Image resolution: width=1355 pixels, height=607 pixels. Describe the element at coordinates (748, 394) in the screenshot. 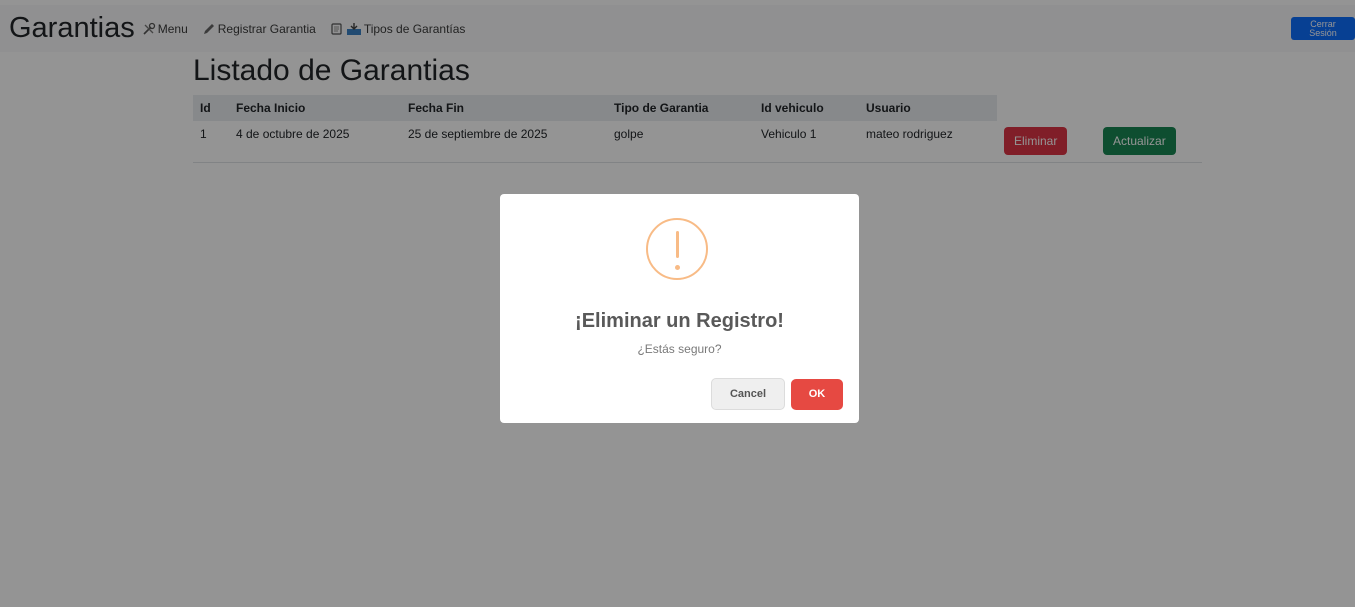

I see `cancel-button: Cancel` at that location.